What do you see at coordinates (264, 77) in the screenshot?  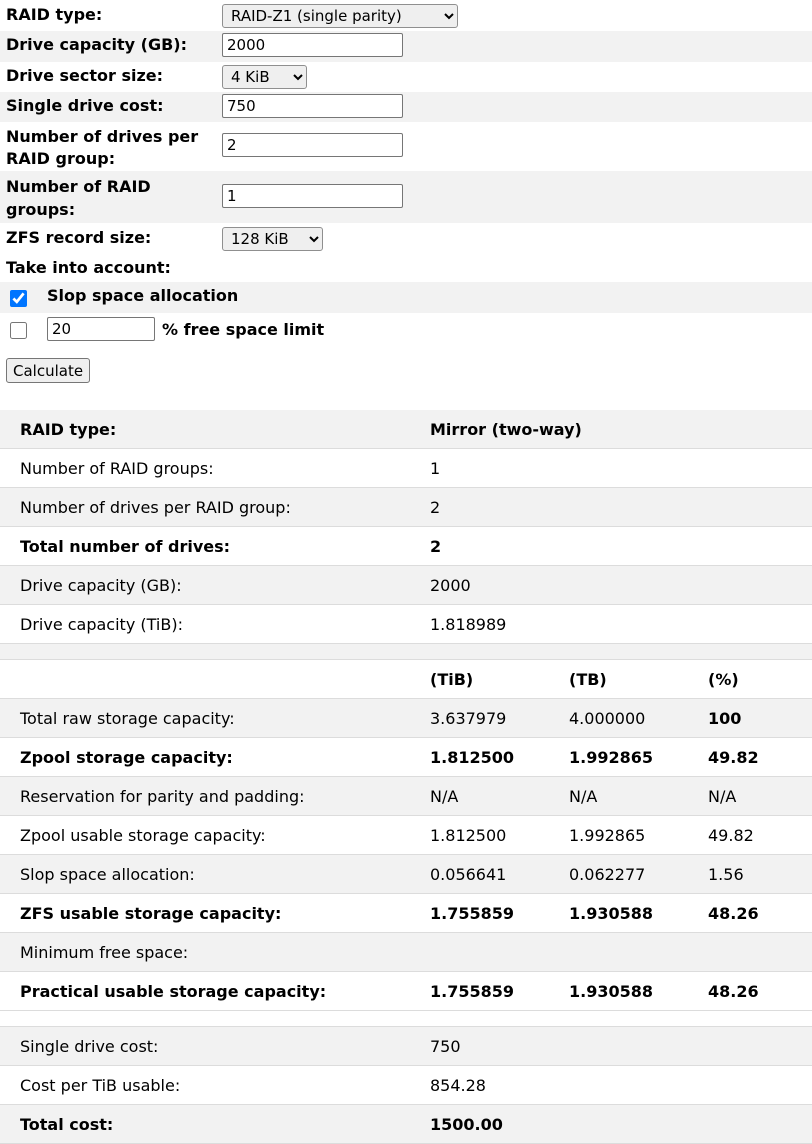 I see `sector-size-select: 4 KiB` at bounding box center [264, 77].